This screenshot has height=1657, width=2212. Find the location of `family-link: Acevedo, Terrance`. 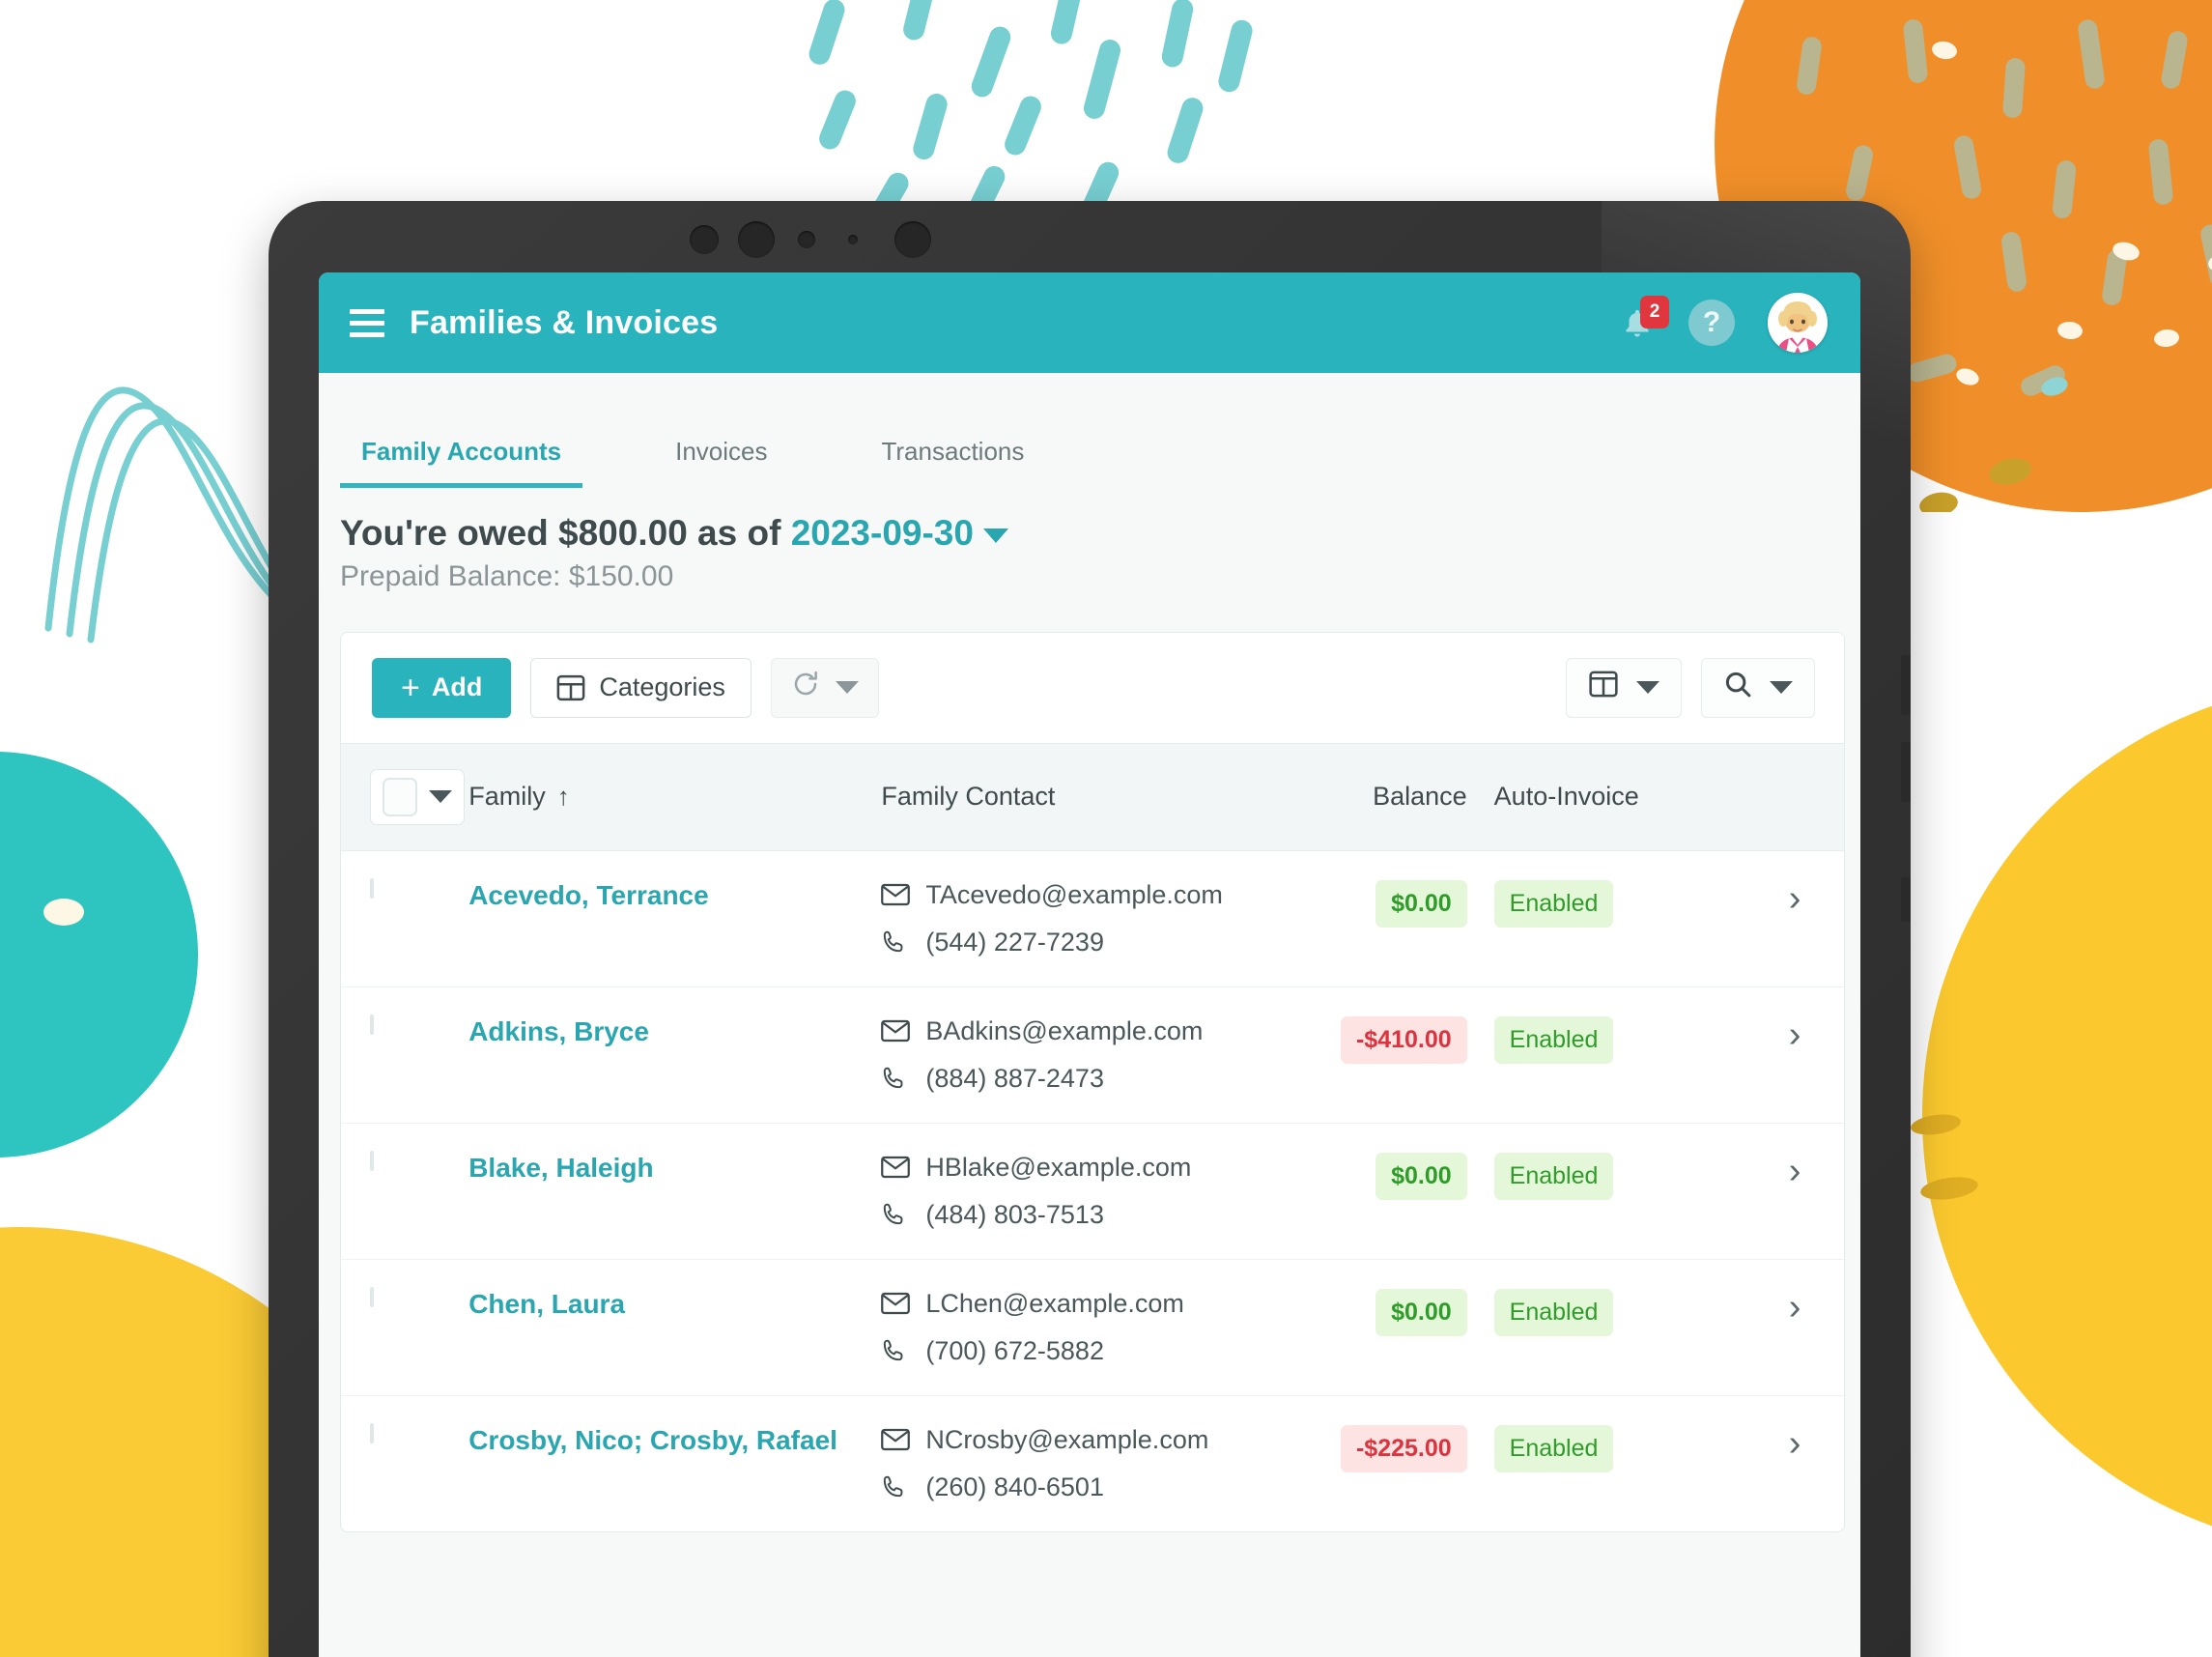

family-link: Acevedo, Terrance is located at coordinates (588, 895).